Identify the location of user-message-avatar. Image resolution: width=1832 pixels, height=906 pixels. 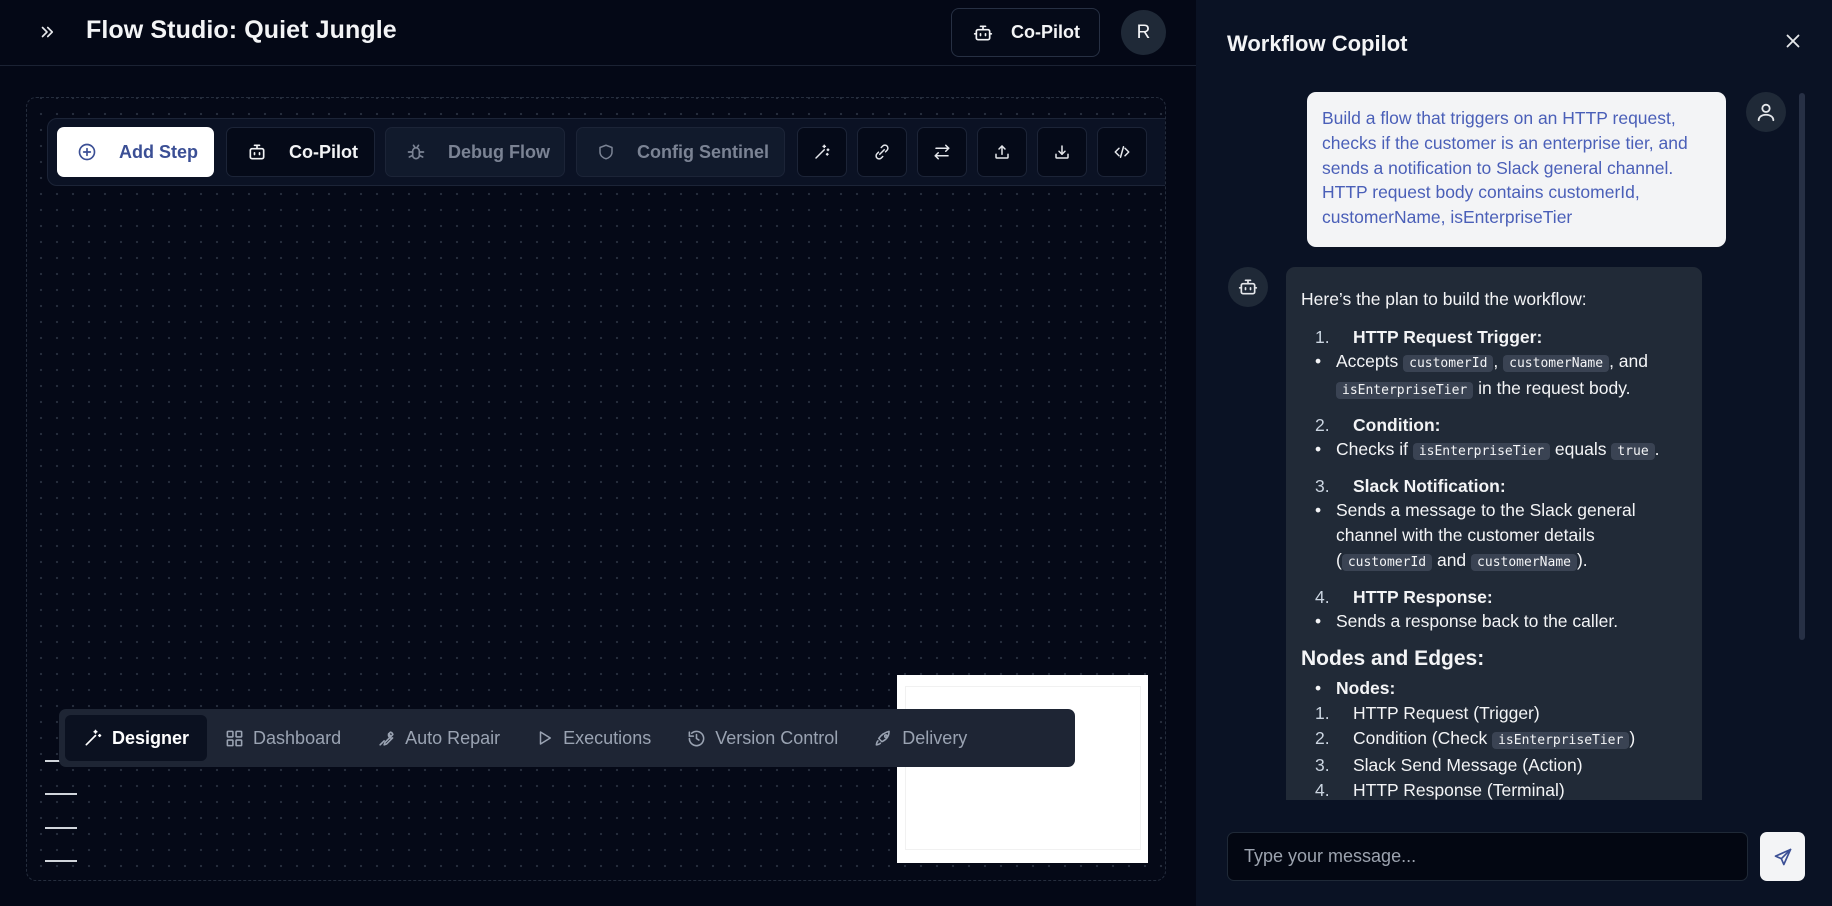
(1766, 112).